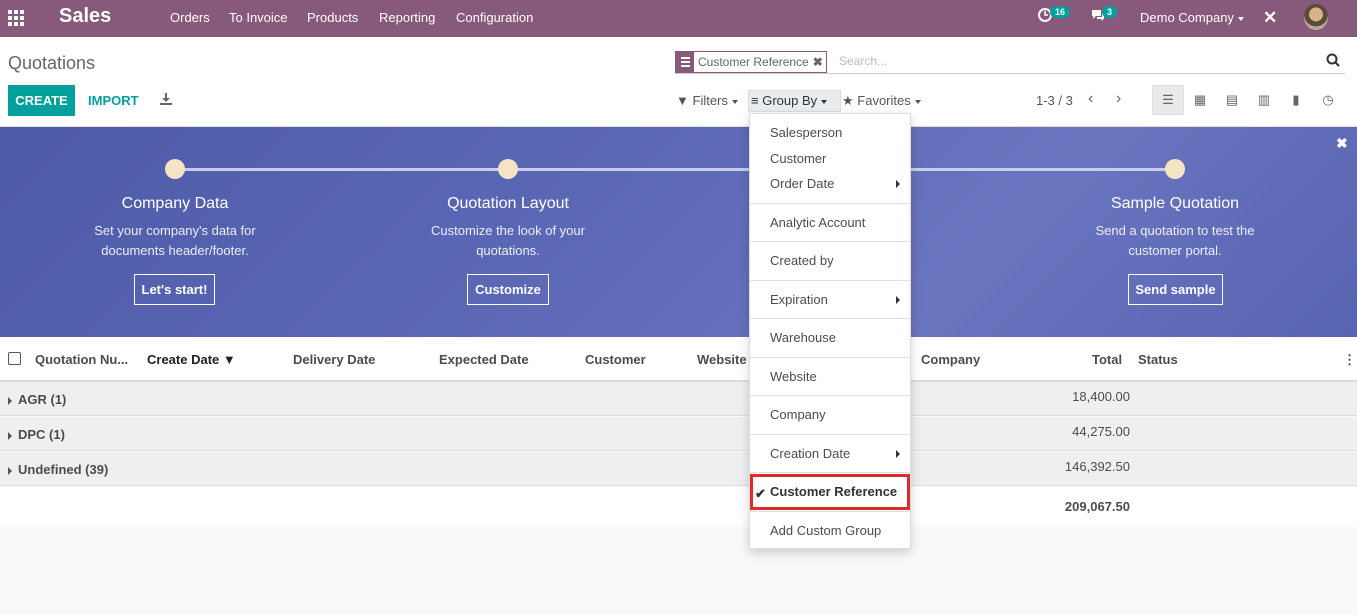  I want to click on list-view-icon: ☰, so click(1168, 100).